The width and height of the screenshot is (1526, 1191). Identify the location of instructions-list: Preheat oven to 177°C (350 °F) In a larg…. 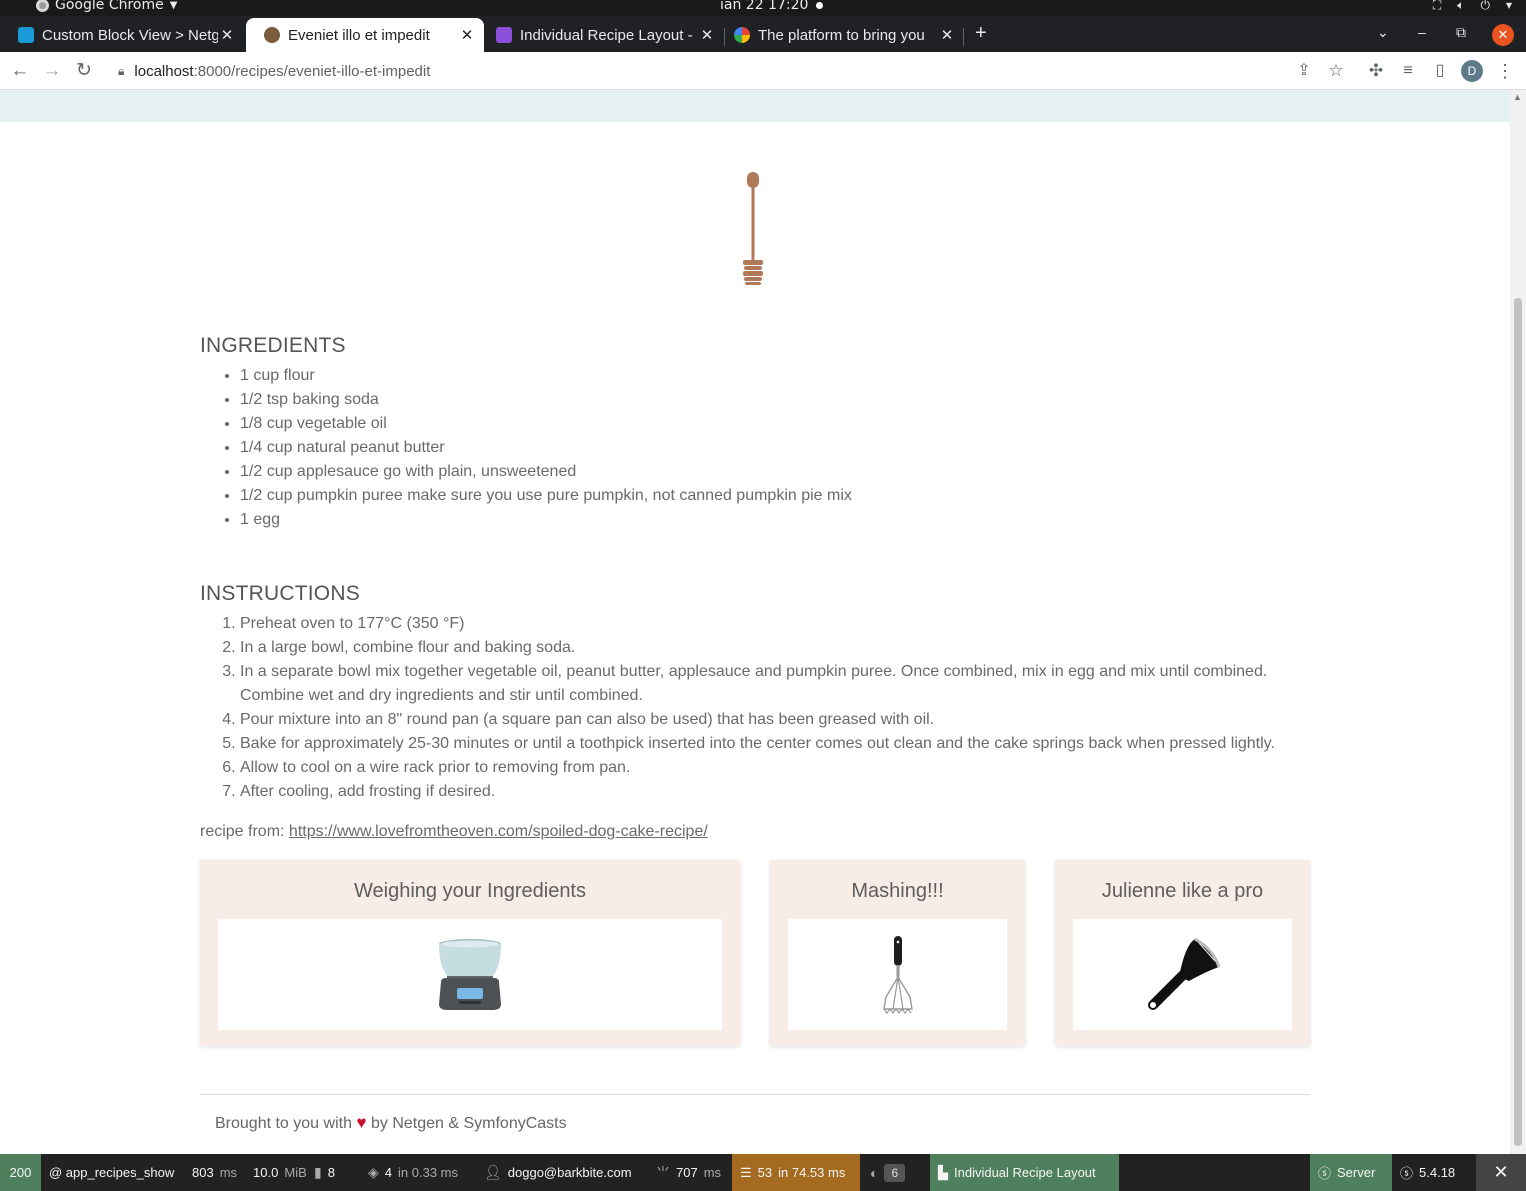
(775, 708).